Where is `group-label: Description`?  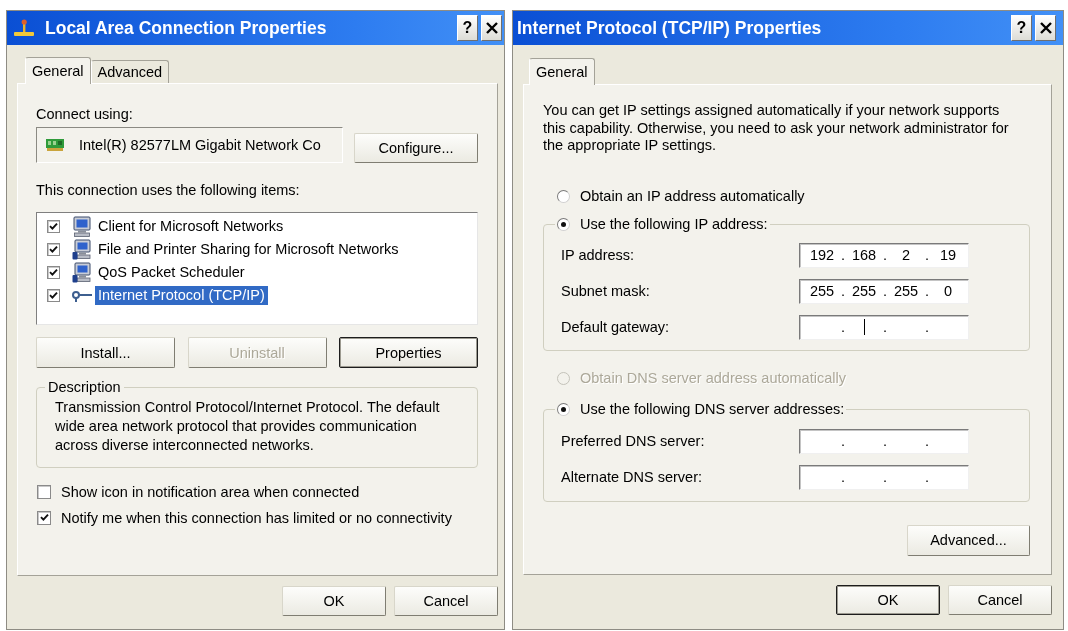
group-label: Description is located at coordinates (84, 387).